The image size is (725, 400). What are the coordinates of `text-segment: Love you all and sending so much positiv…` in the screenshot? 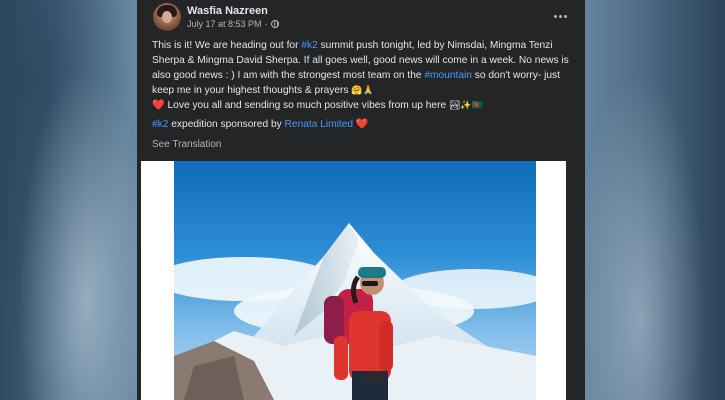 It's located at (306, 105).